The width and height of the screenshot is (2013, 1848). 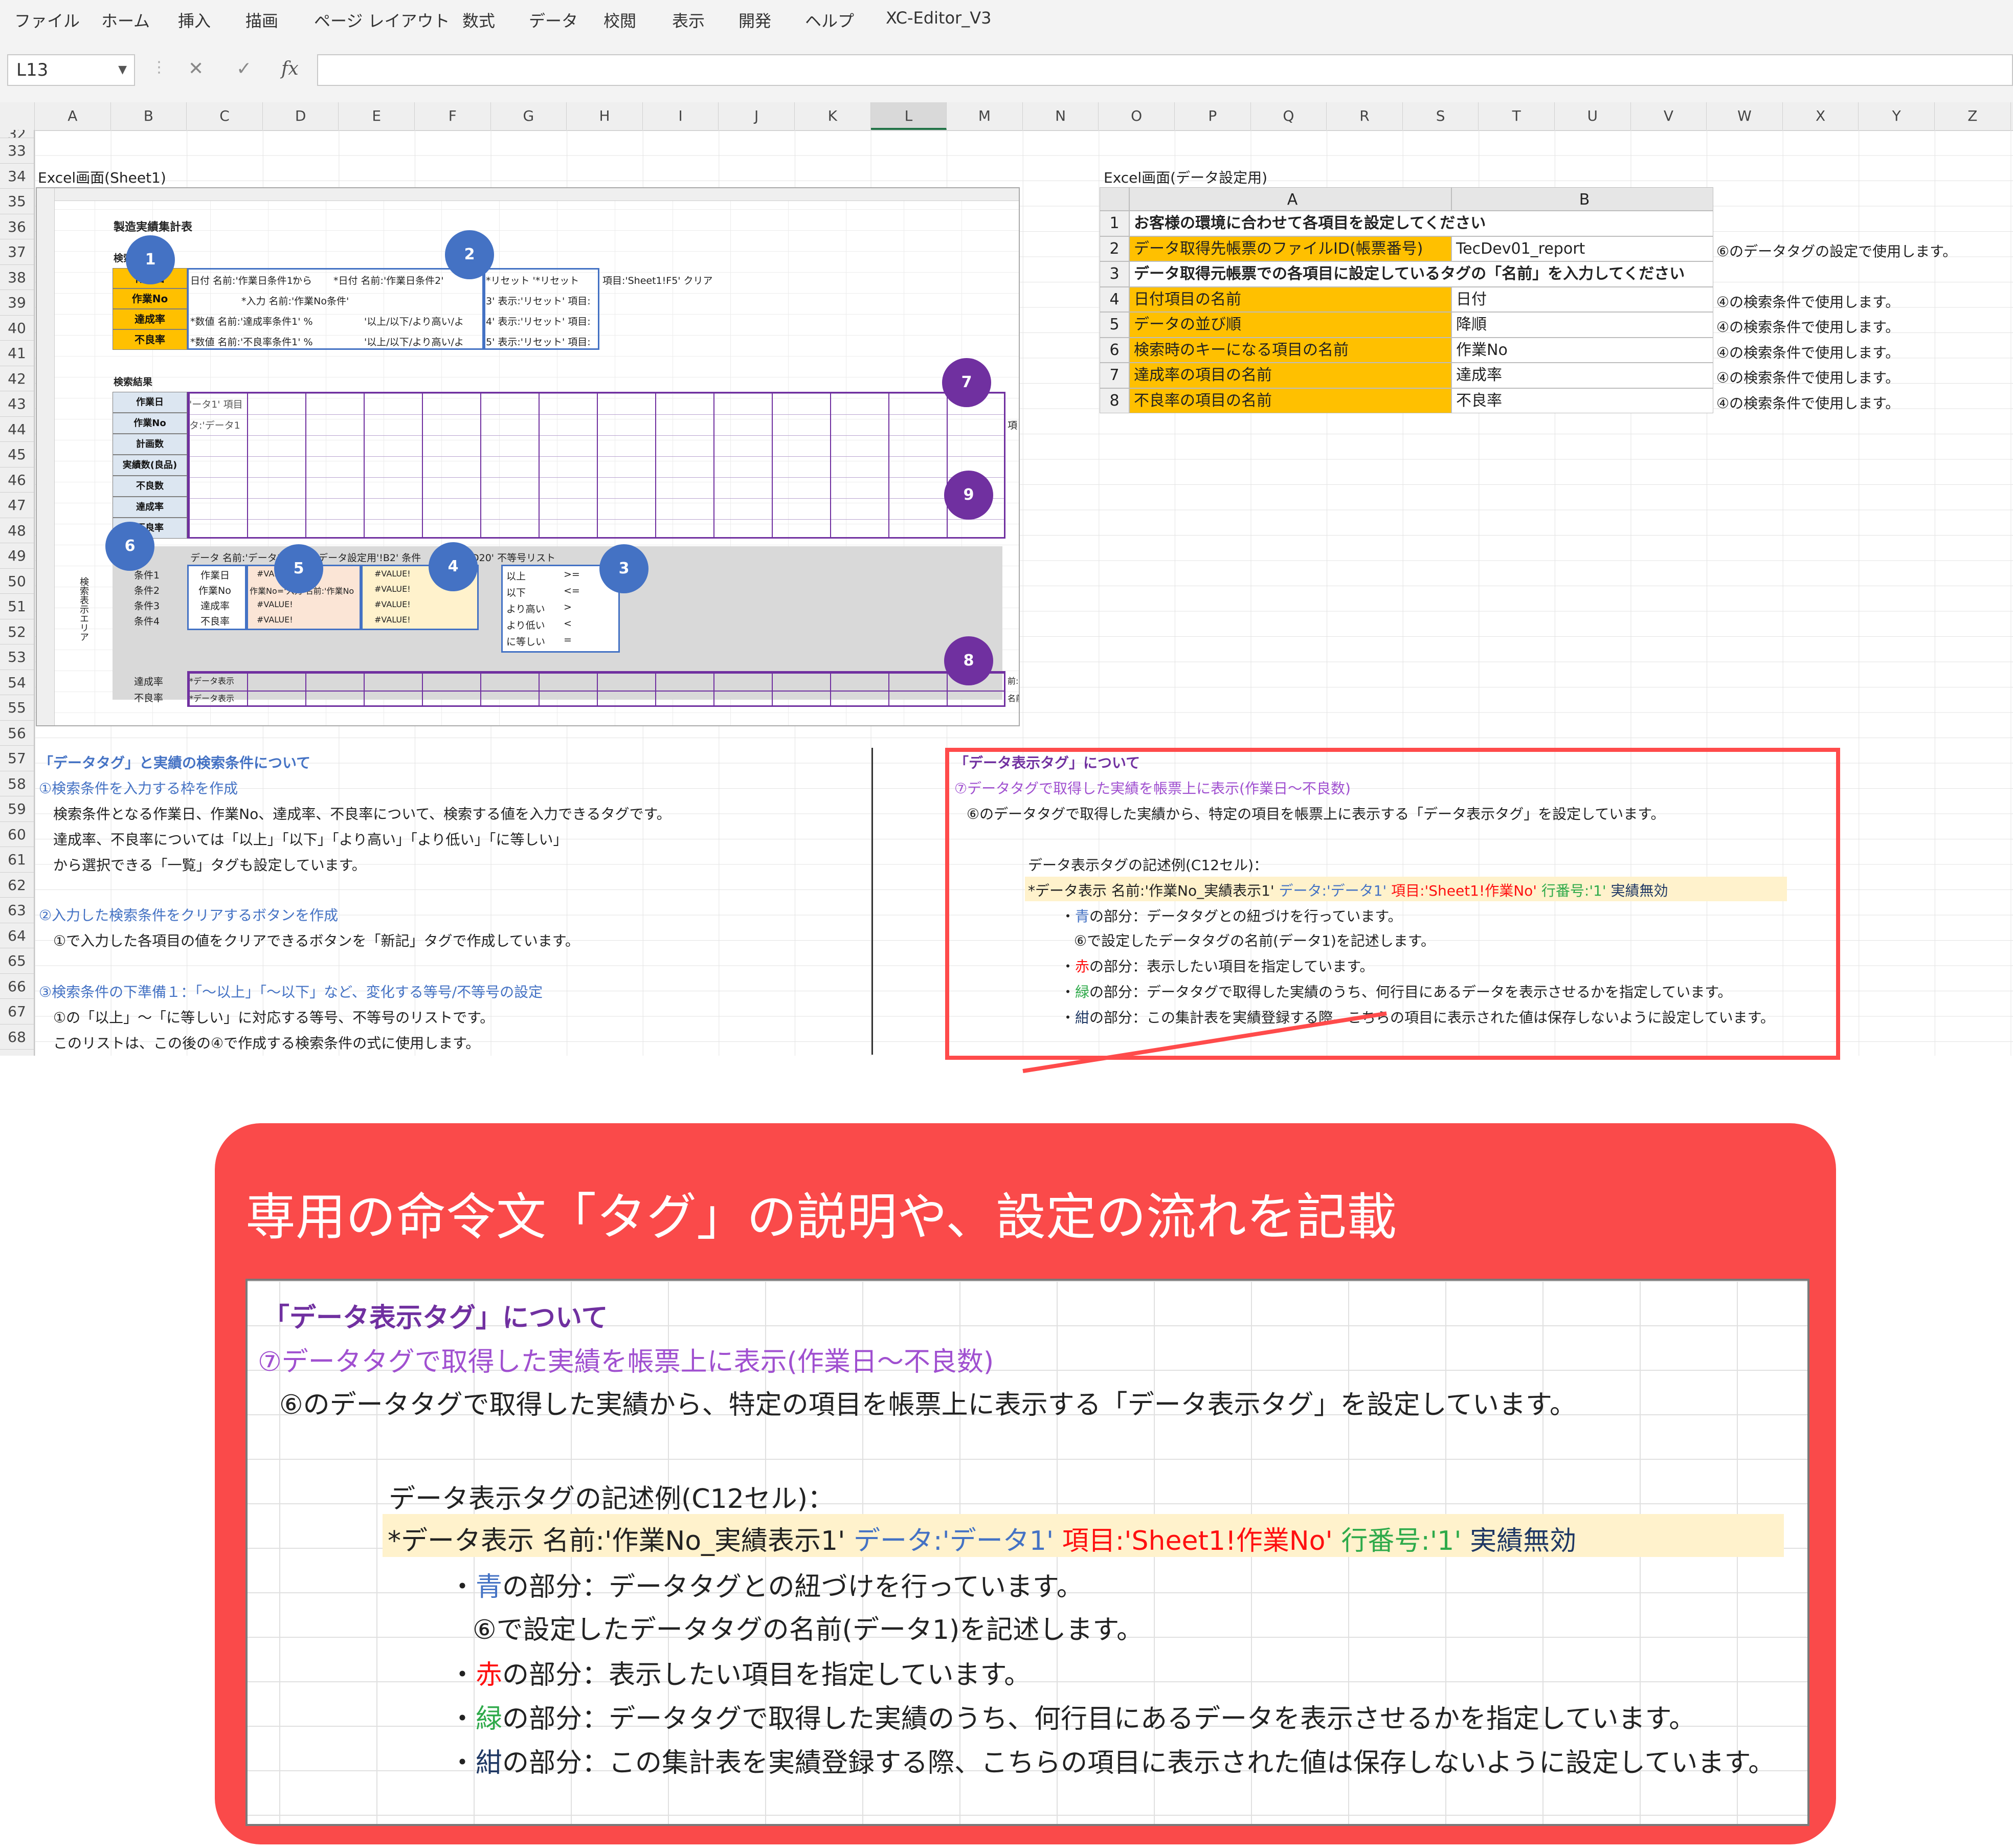 I want to click on chevron-down-icon: ▼, so click(x=122, y=70).